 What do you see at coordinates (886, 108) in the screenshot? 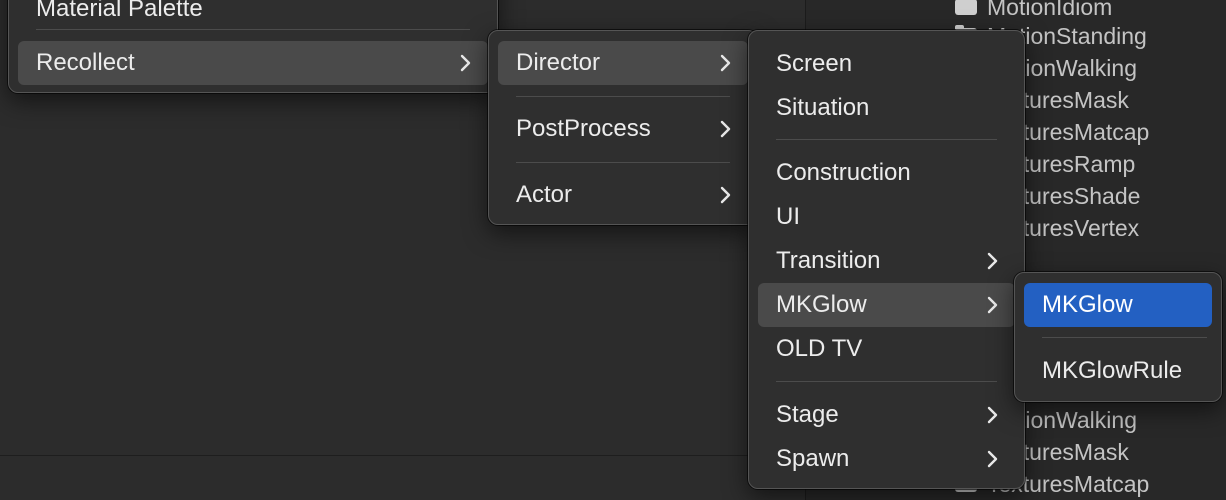
I see `menu-item-situation: Situation` at bounding box center [886, 108].